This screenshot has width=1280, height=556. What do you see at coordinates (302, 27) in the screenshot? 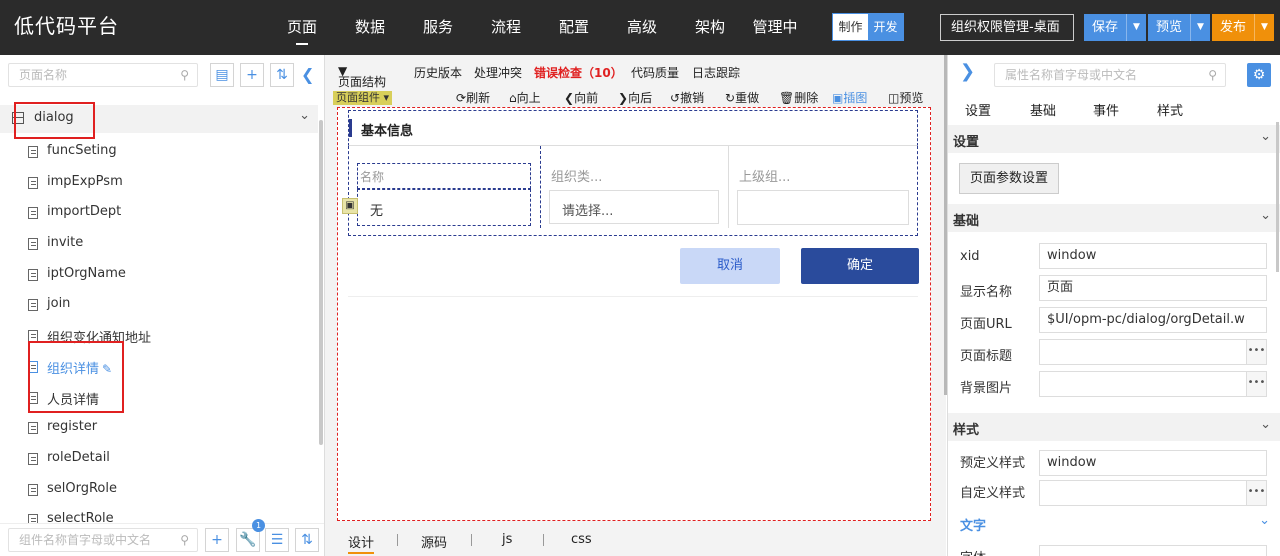
I see `nav-page: 页面` at bounding box center [302, 27].